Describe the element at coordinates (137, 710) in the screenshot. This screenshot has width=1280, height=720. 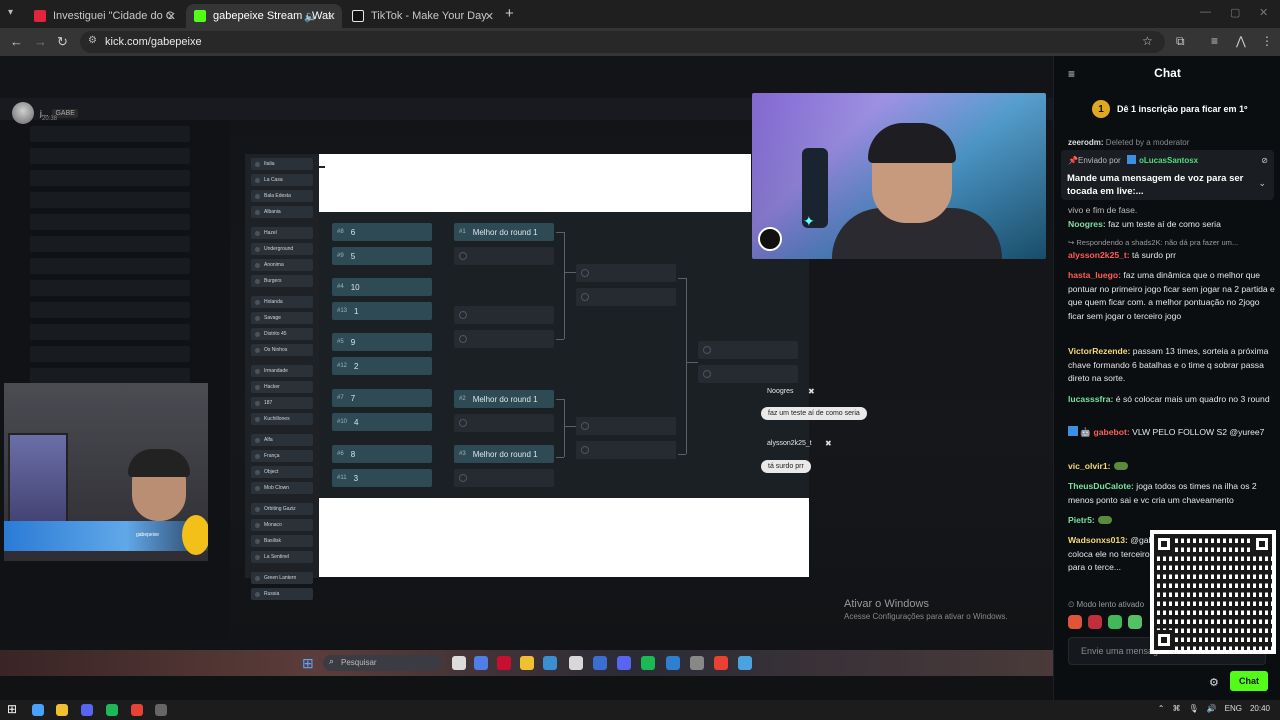
I see `chrome-icon` at that location.